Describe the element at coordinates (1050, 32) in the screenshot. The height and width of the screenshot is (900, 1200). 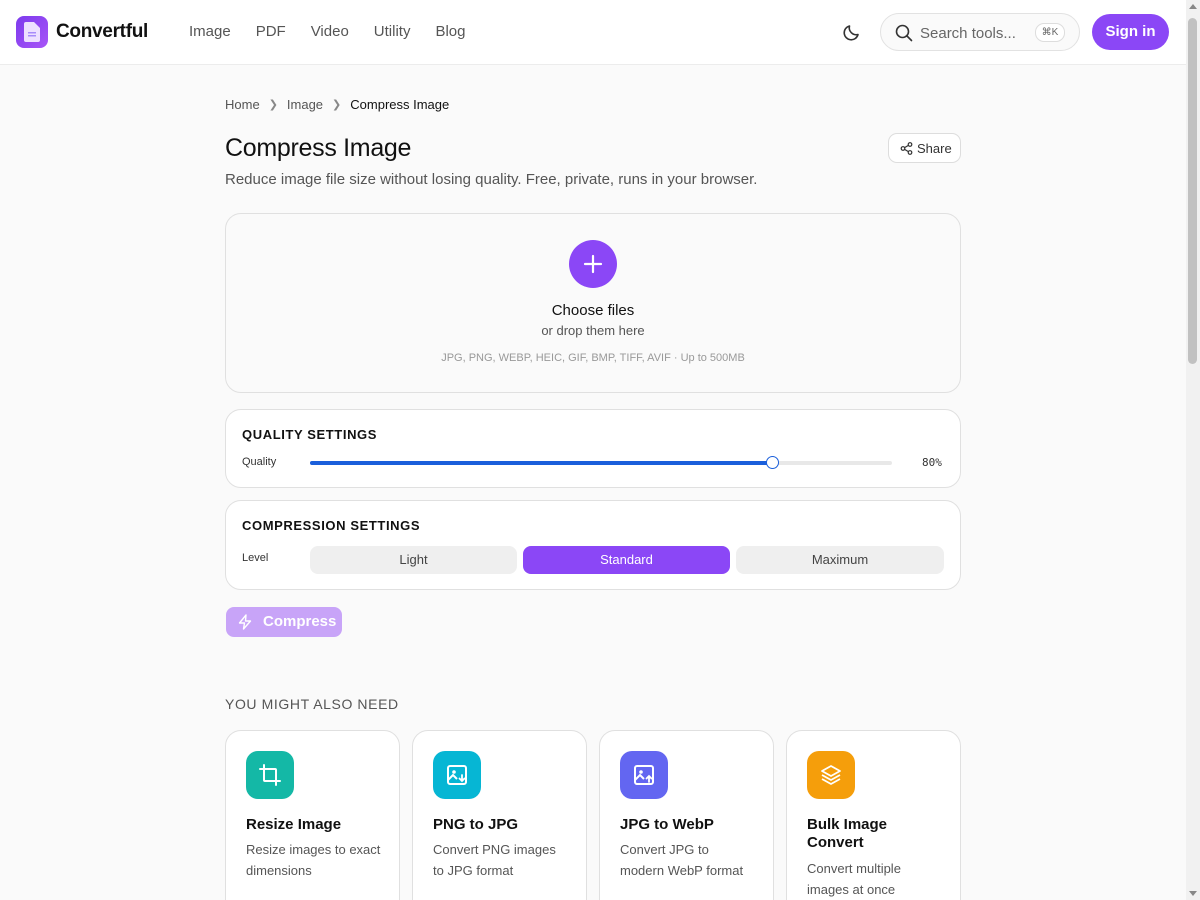
I see `search-shortcut-badge: ⌘K` at that location.